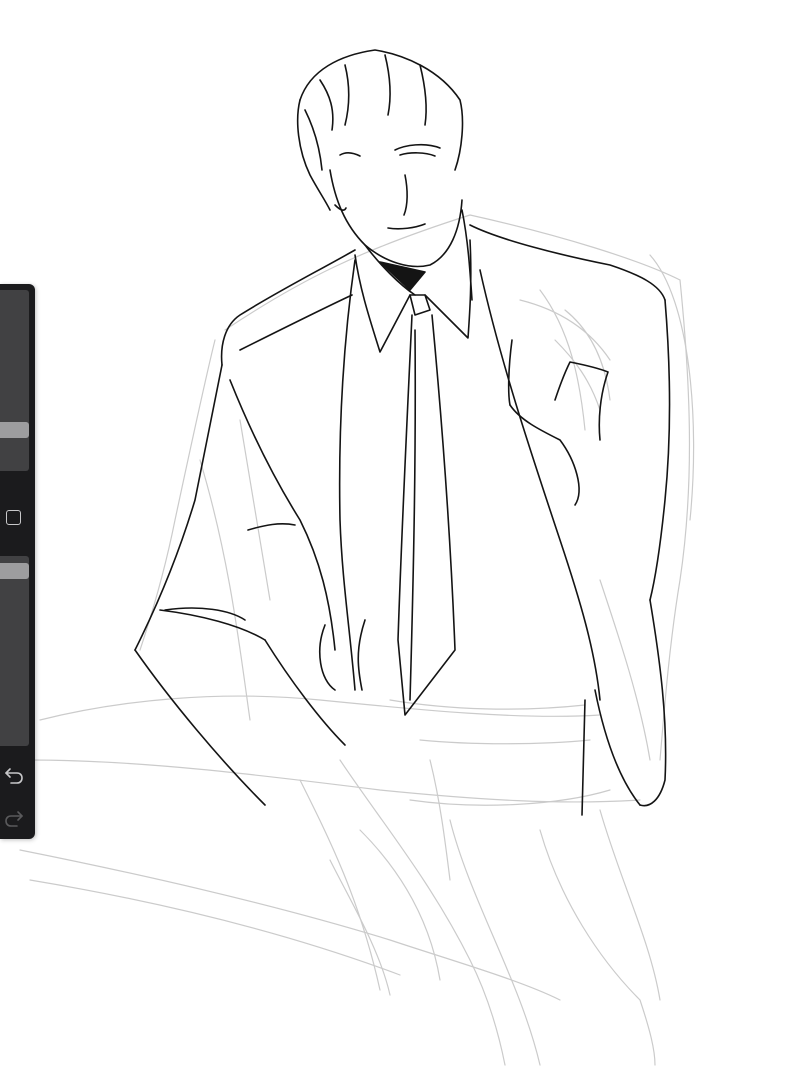  I want to click on square-icon, so click(13, 517).